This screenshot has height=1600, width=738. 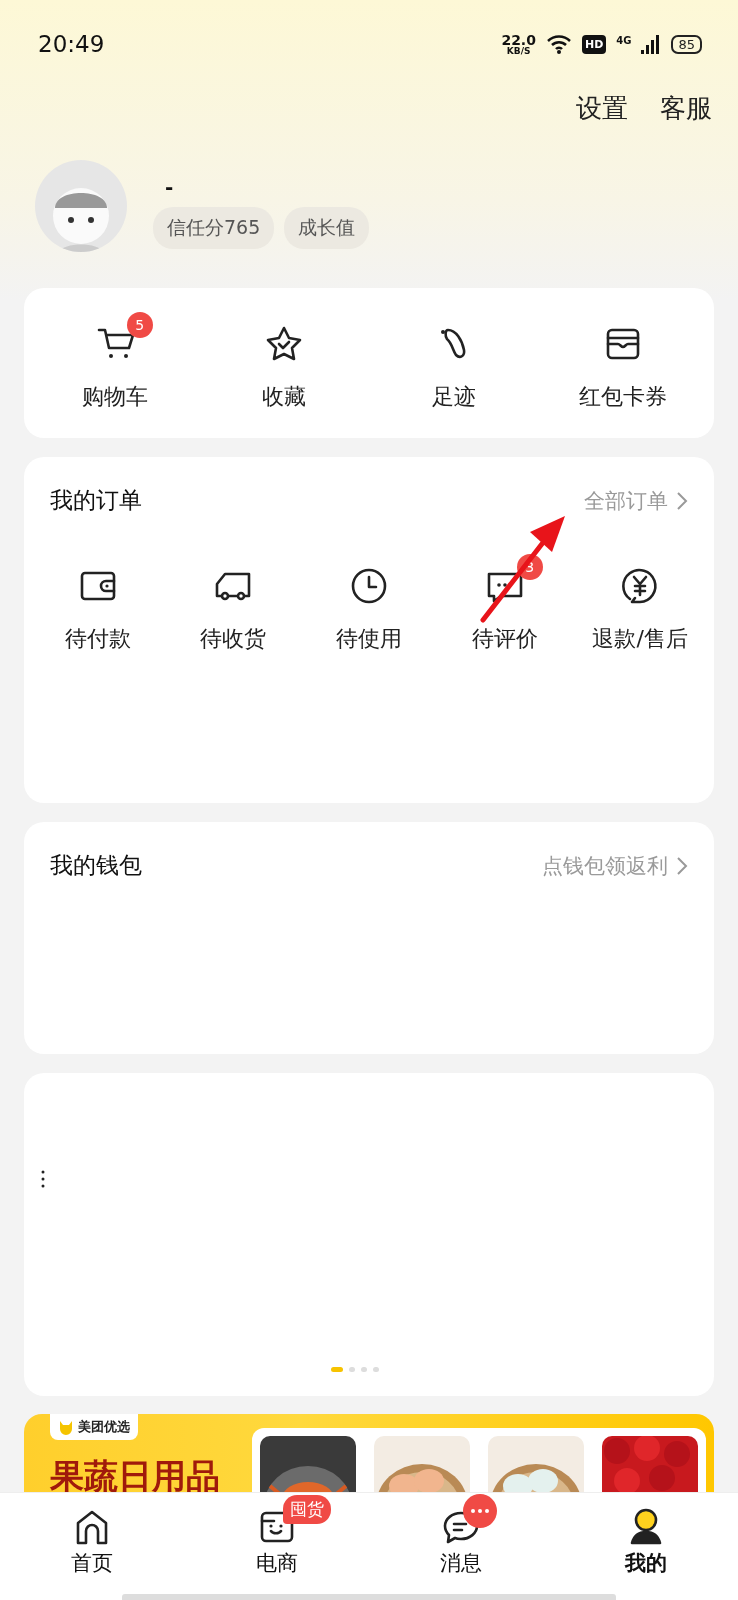 What do you see at coordinates (96, 500) in the screenshot?
I see `card-title: 我的订单` at bounding box center [96, 500].